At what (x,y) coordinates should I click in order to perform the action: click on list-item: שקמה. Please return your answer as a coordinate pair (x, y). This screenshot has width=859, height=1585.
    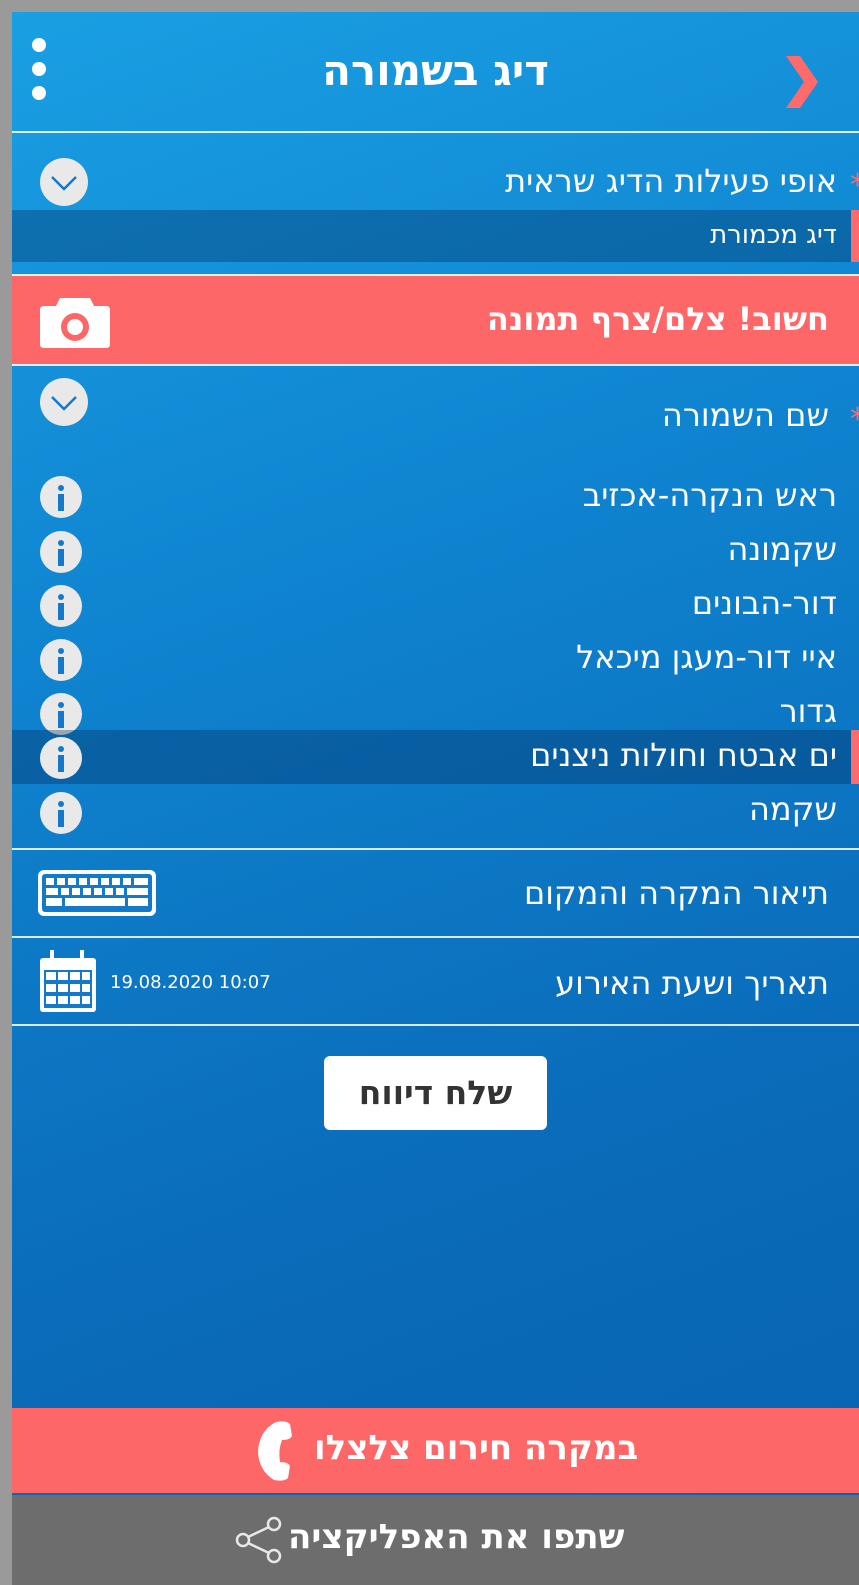
    Looking at the image, I should click on (435, 814).